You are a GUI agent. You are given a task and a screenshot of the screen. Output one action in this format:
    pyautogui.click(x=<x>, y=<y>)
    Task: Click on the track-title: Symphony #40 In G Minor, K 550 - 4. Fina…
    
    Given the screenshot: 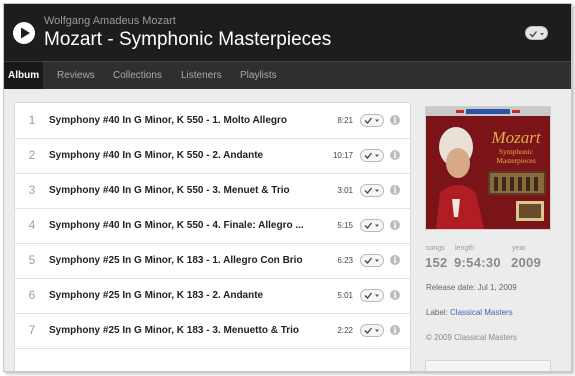 What is the action you would take?
    pyautogui.click(x=185, y=225)
    